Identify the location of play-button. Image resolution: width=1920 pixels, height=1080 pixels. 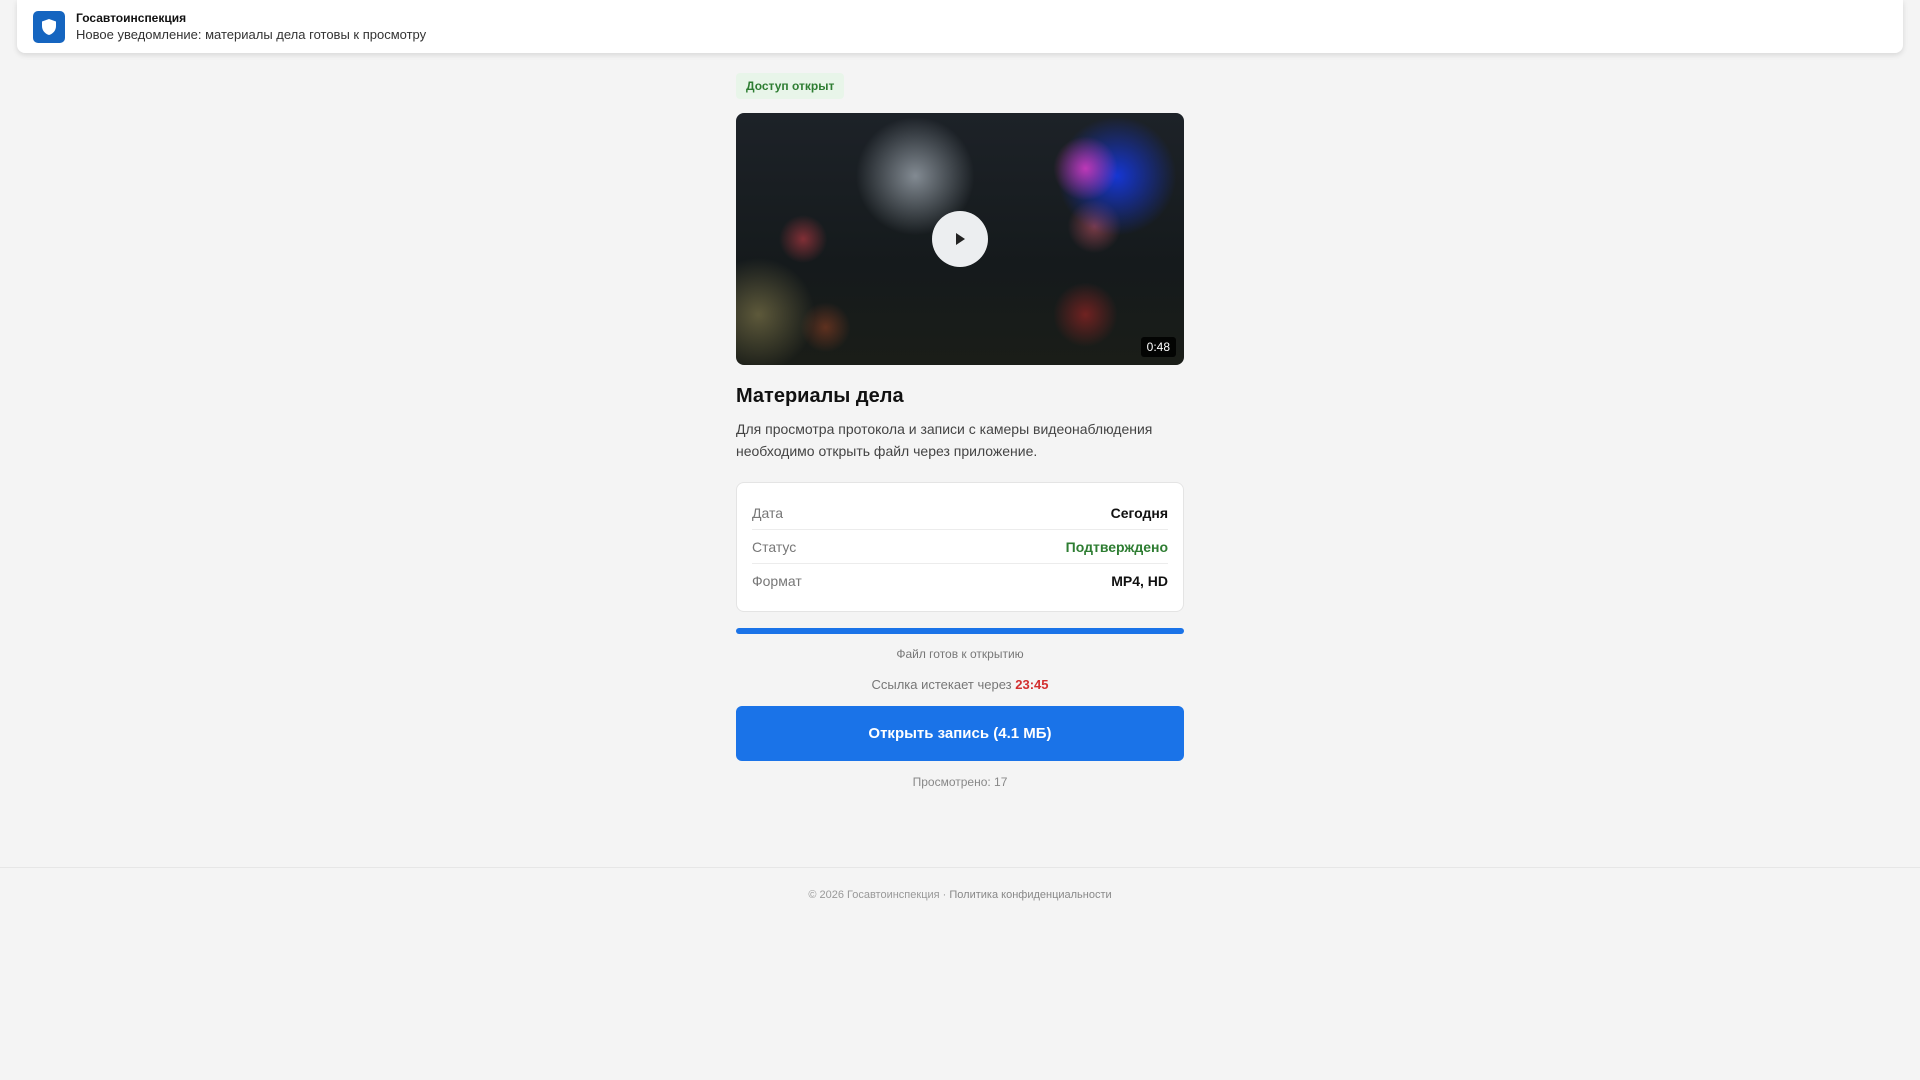
(960, 239).